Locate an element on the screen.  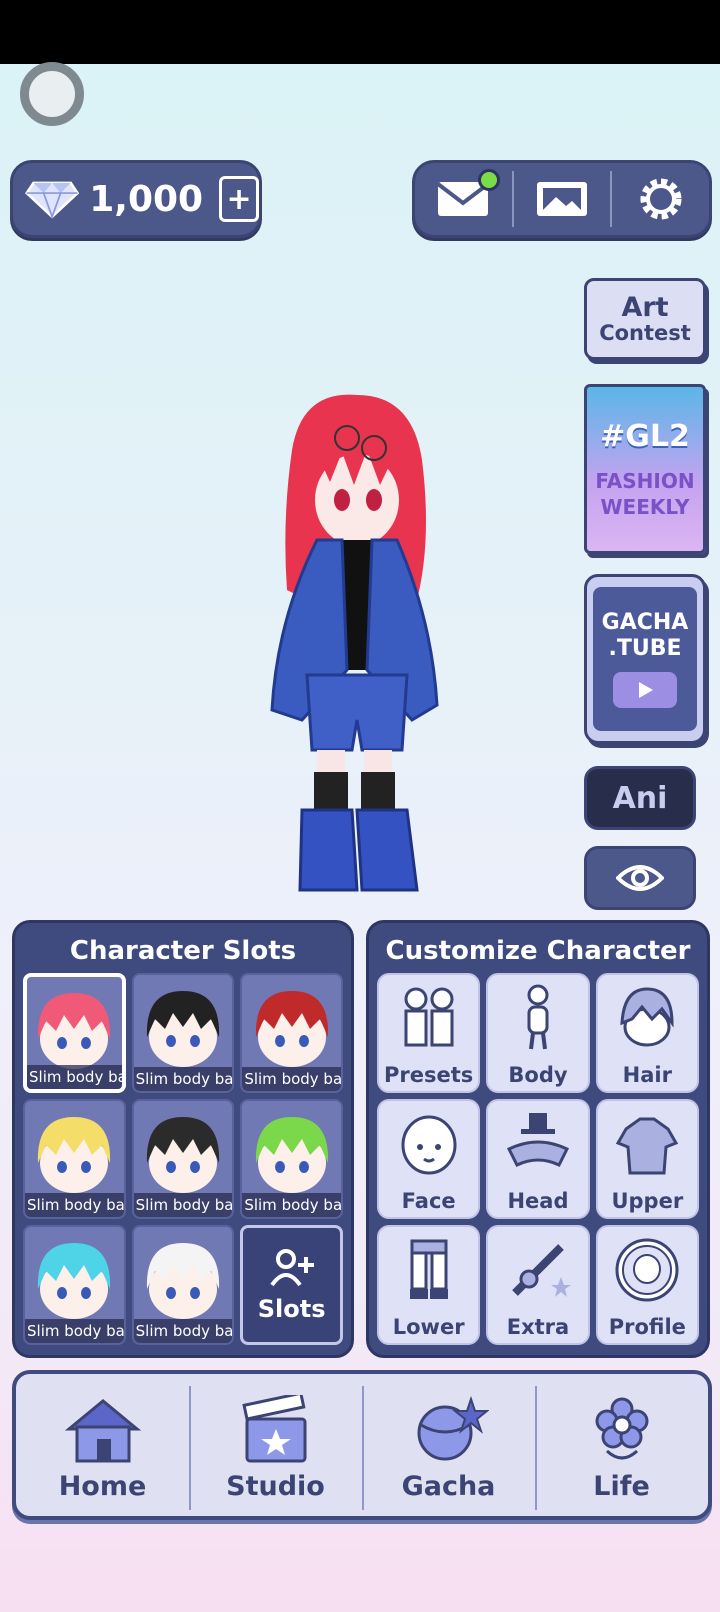
gallery-icon is located at coordinates (562, 199).